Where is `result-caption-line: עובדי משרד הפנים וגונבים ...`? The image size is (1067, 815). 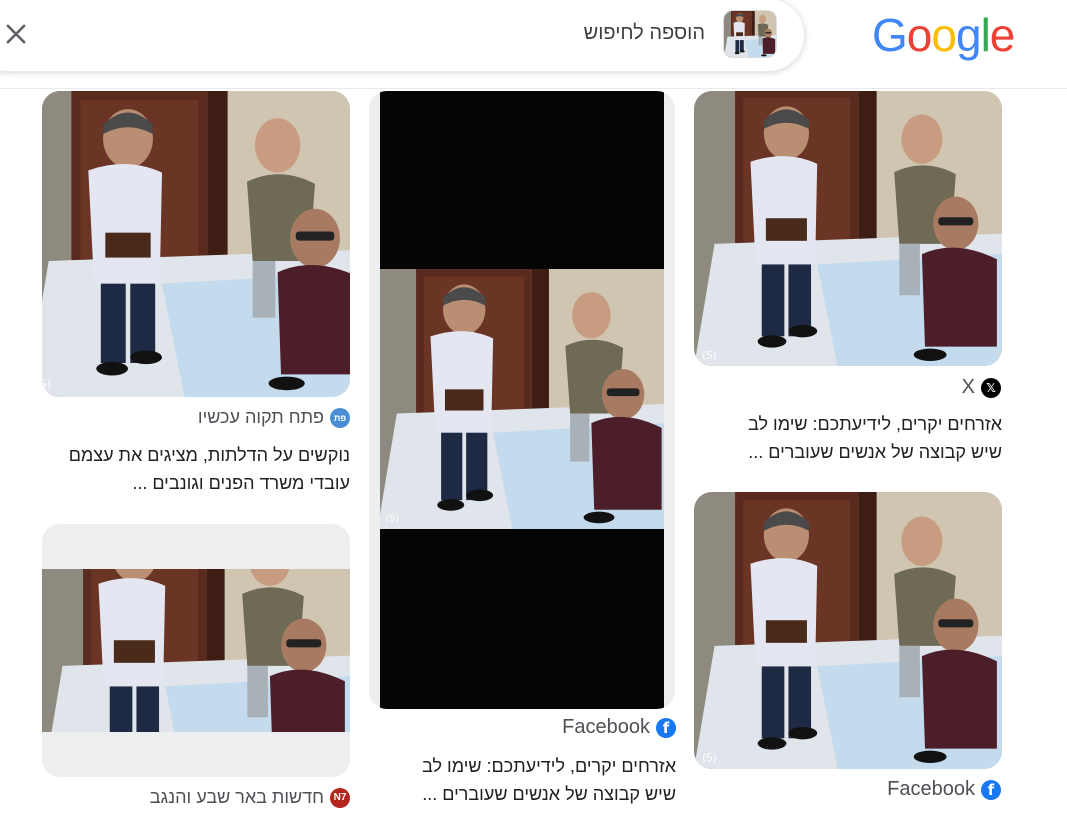 result-caption-line: עובדי משרד הפנים וגונבים ... is located at coordinates (241, 483).